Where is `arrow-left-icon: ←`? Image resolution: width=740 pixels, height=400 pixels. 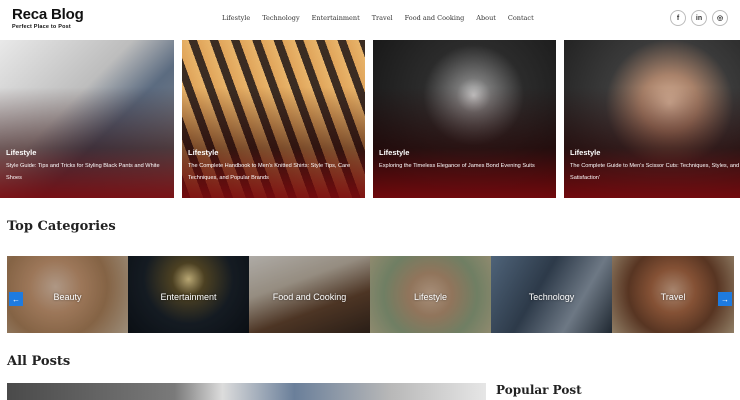 arrow-left-icon: ← is located at coordinates (16, 299).